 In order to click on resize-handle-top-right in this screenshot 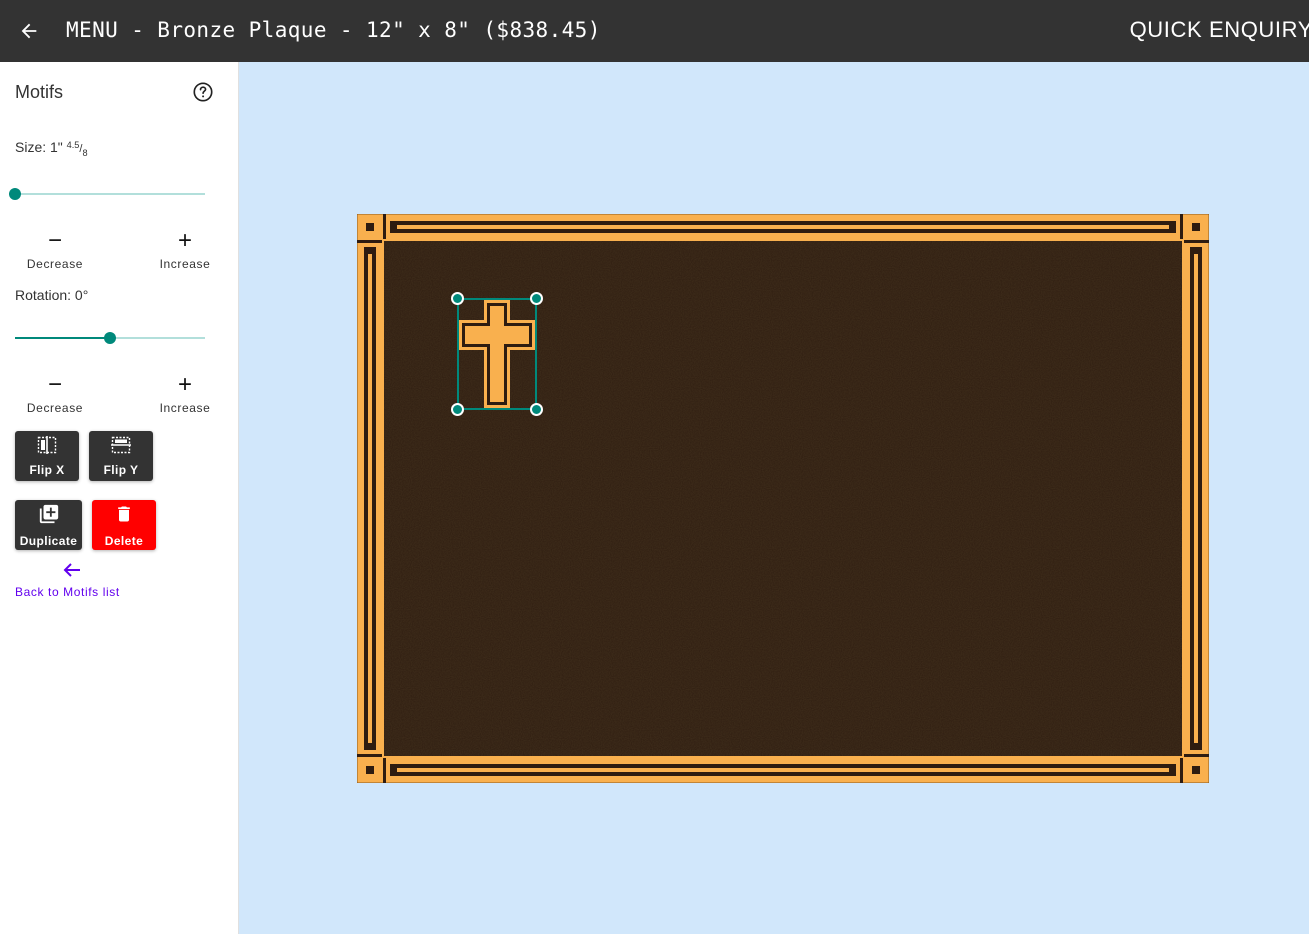, I will do `click(536, 298)`.